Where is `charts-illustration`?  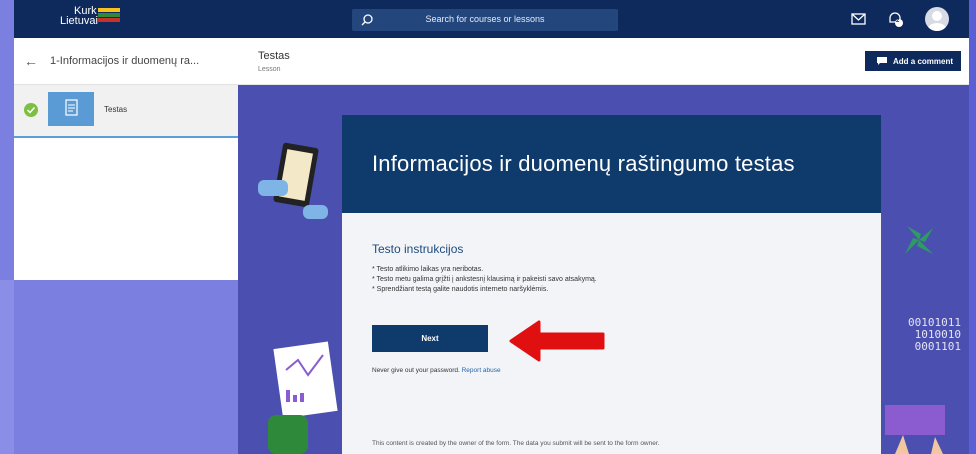 charts-illustration is located at coordinates (303, 397).